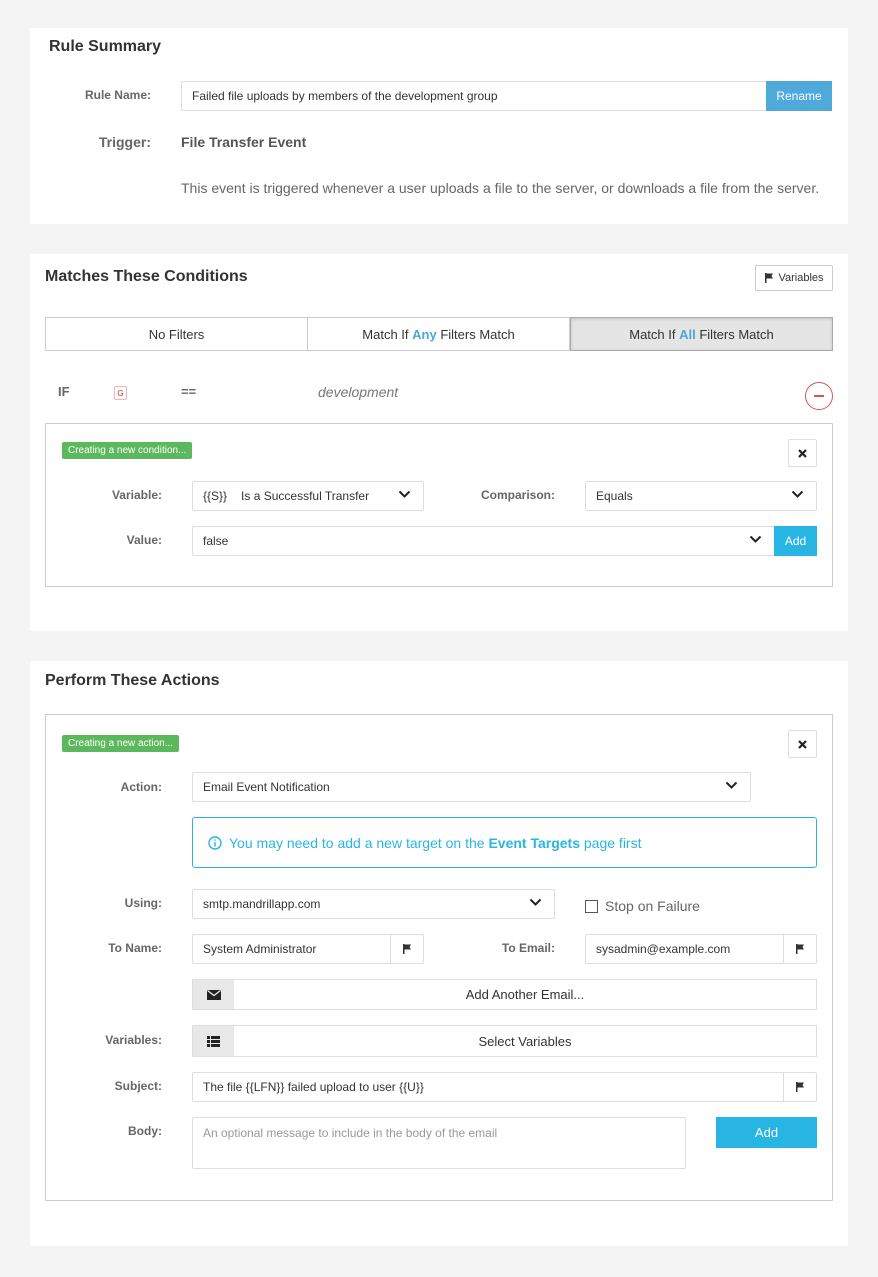 The width and height of the screenshot is (878, 1277). Describe the element at coordinates (120, 393) in the screenshot. I see `condition-variable-badge: G` at that location.